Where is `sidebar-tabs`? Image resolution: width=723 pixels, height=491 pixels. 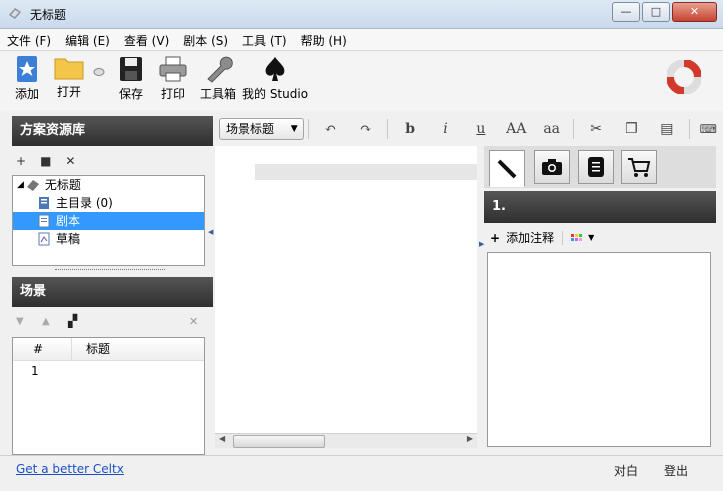
sidebar-tabs is located at coordinates (600, 167).